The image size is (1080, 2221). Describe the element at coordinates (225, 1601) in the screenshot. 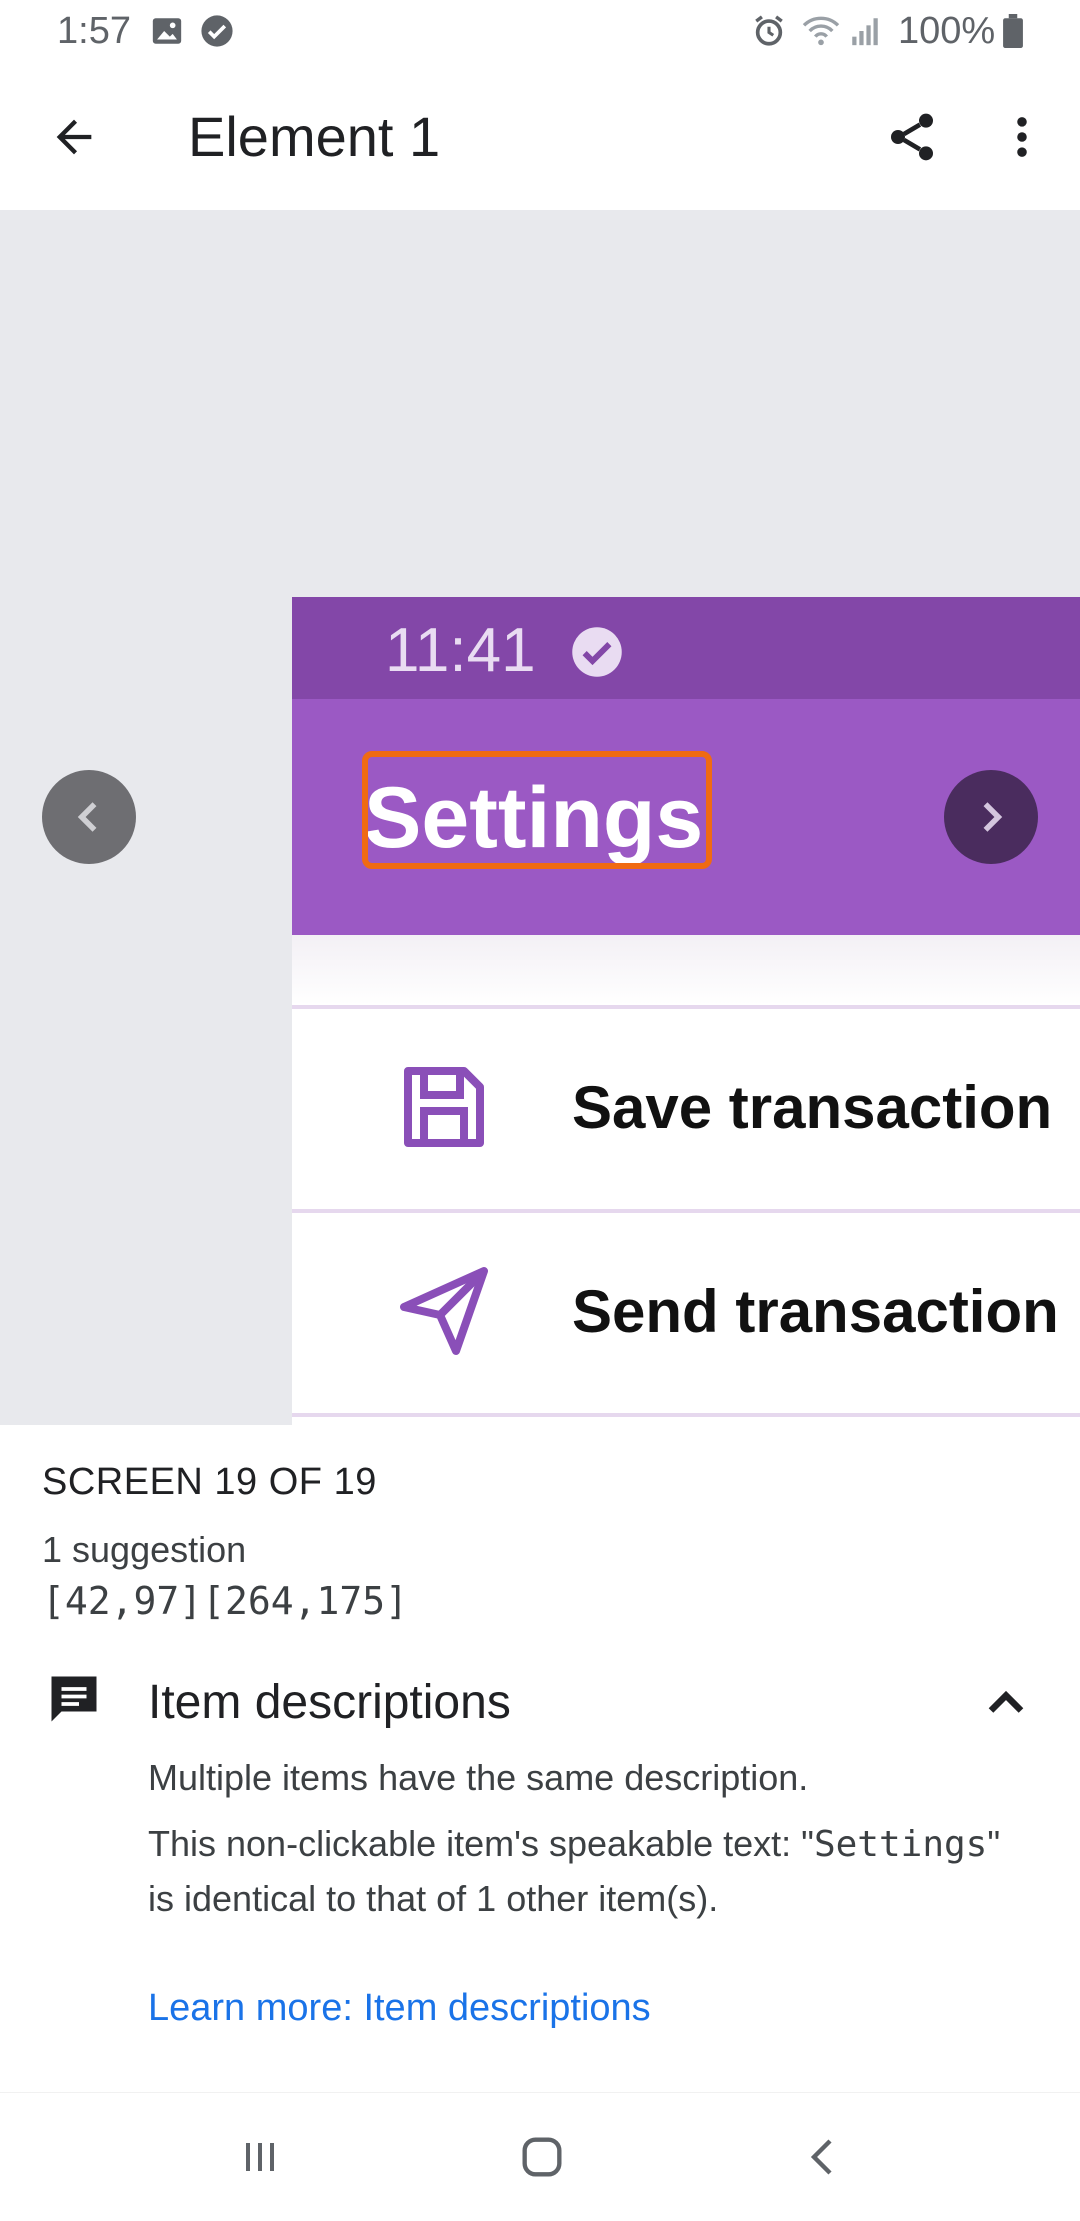

I see `element-coordinates: [42,97][264,175]` at that location.